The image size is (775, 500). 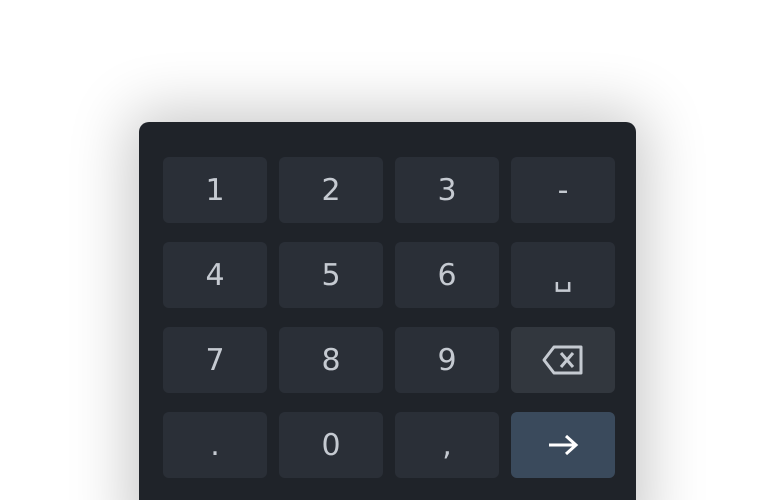 I want to click on key-button: 3, so click(x=447, y=190).